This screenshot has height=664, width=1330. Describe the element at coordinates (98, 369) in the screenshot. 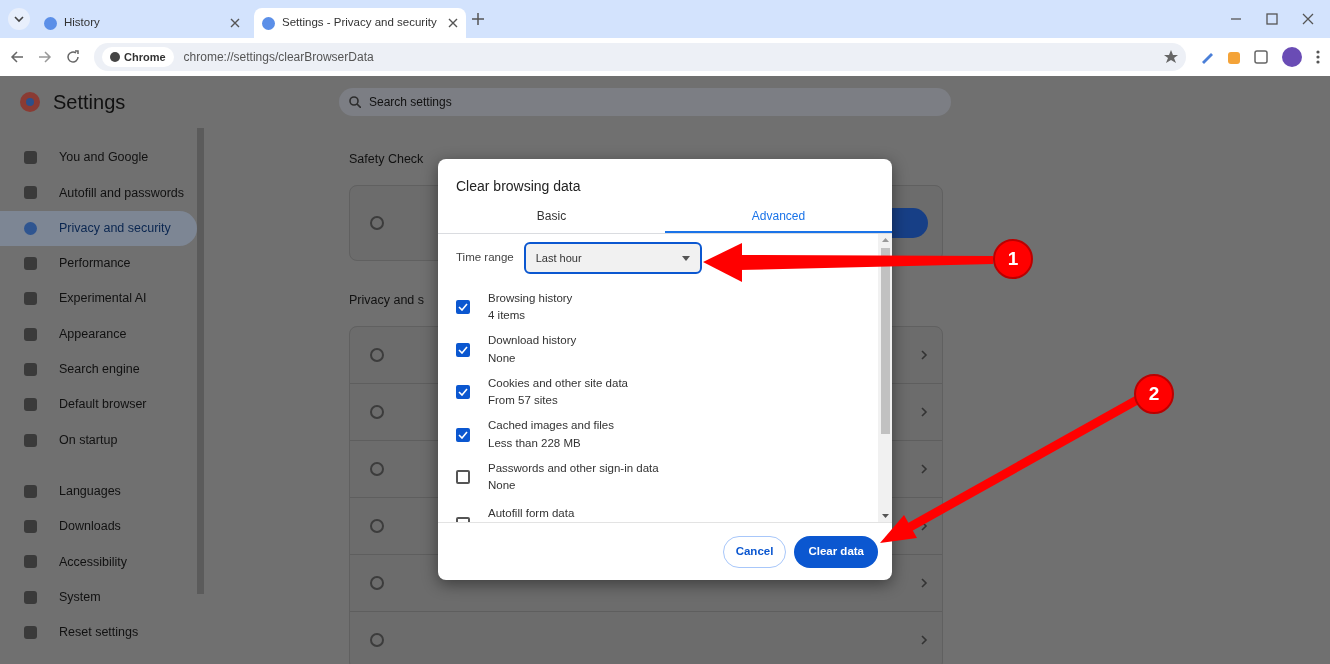

I see `sidebar-item: Search engine` at that location.